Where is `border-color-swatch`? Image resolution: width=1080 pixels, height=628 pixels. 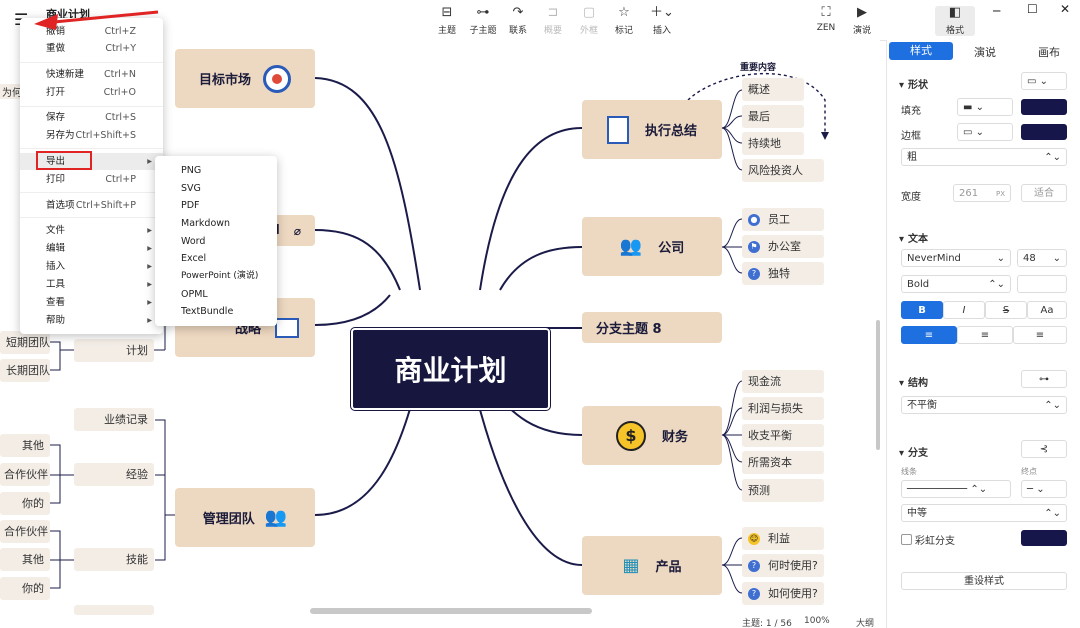
border-color-swatch is located at coordinates (1044, 132).